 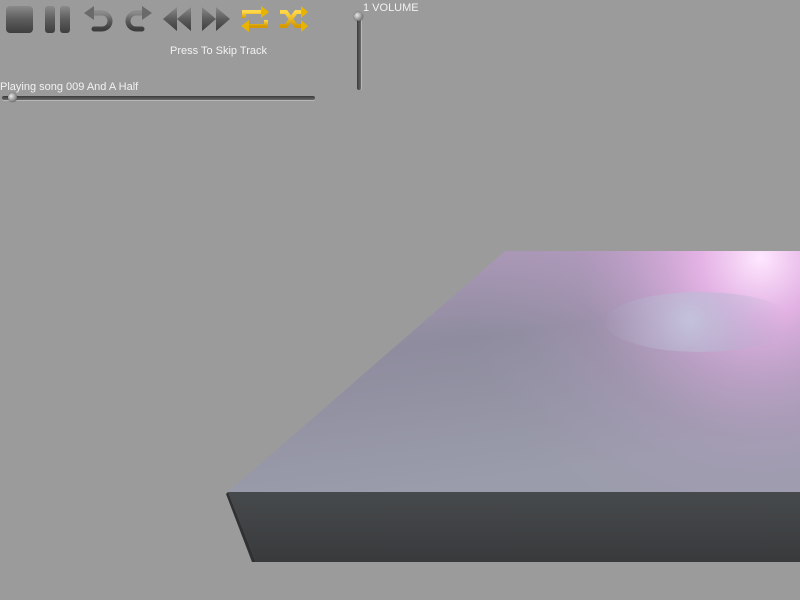 I want to click on shuffle-button, so click(x=294, y=19).